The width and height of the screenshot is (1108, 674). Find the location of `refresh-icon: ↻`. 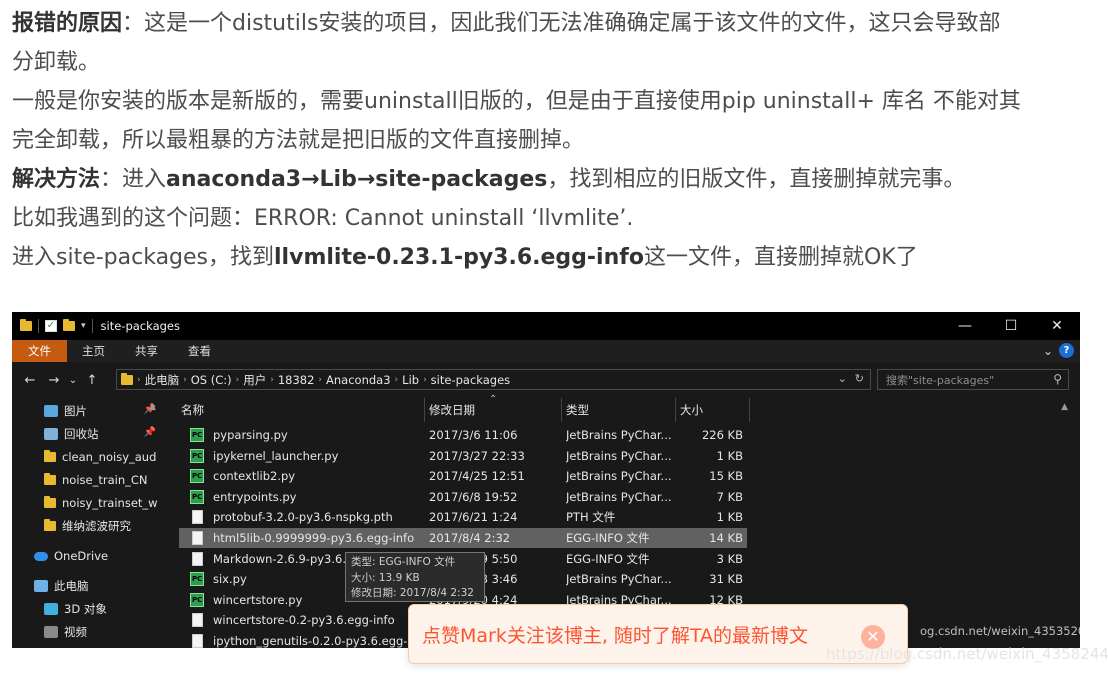

refresh-icon: ↻ is located at coordinates (859, 378).